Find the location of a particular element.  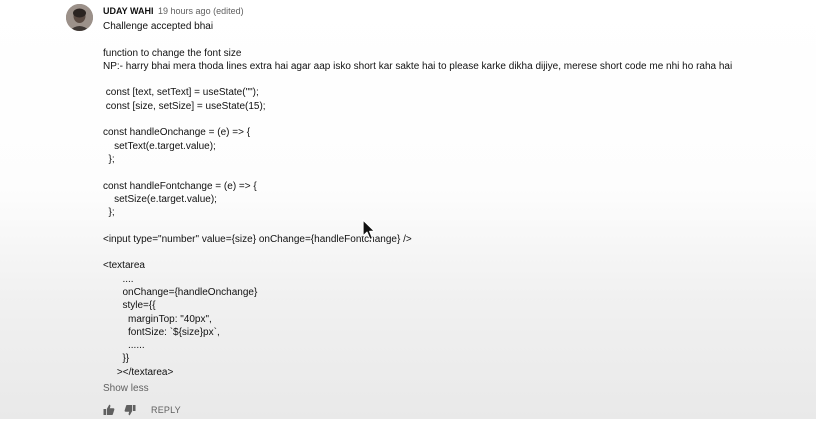

comment-line: const handleFontchange = (e) => { is located at coordinates (180, 186).